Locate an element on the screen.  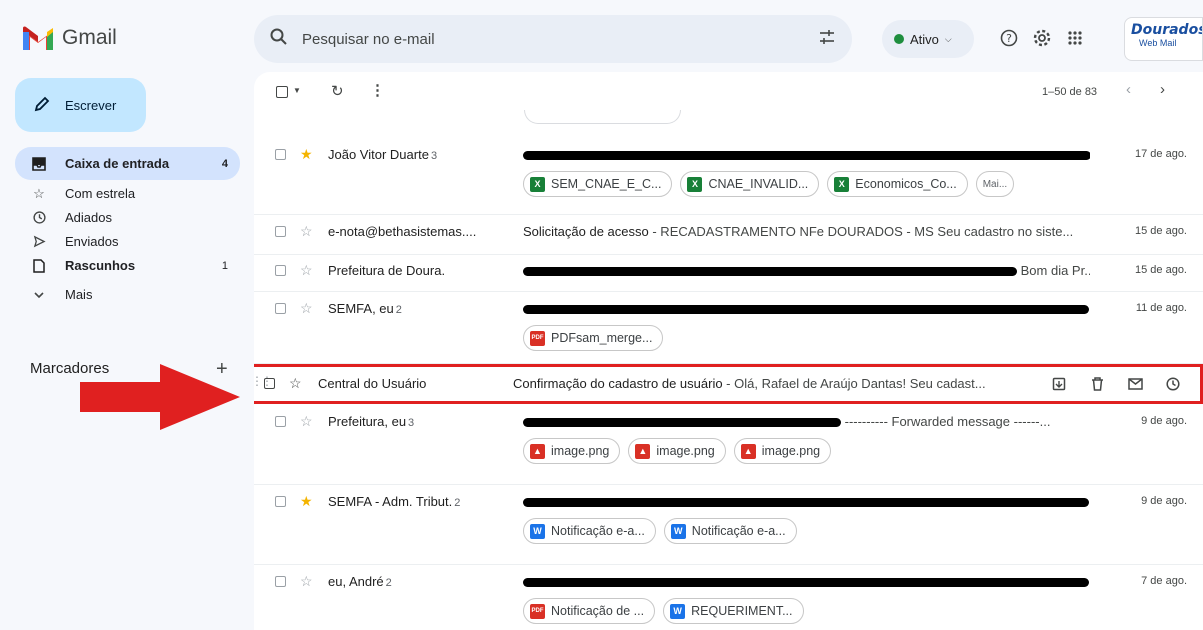
status-selector: Ativo ⌵ is located at coordinates (928, 39).